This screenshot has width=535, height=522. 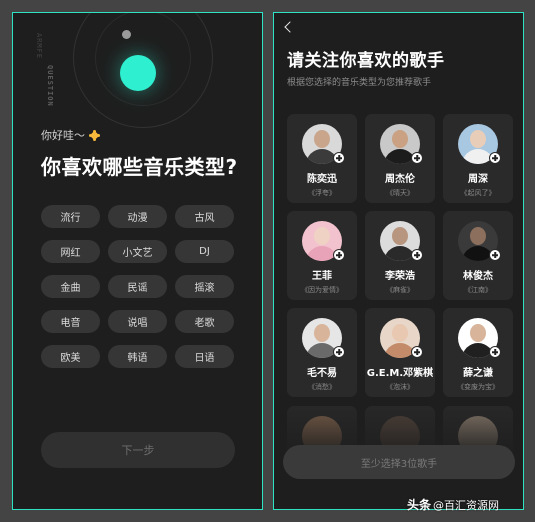 What do you see at coordinates (137, 321) in the screenshot?
I see `genre-button: 说唱` at bounding box center [137, 321].